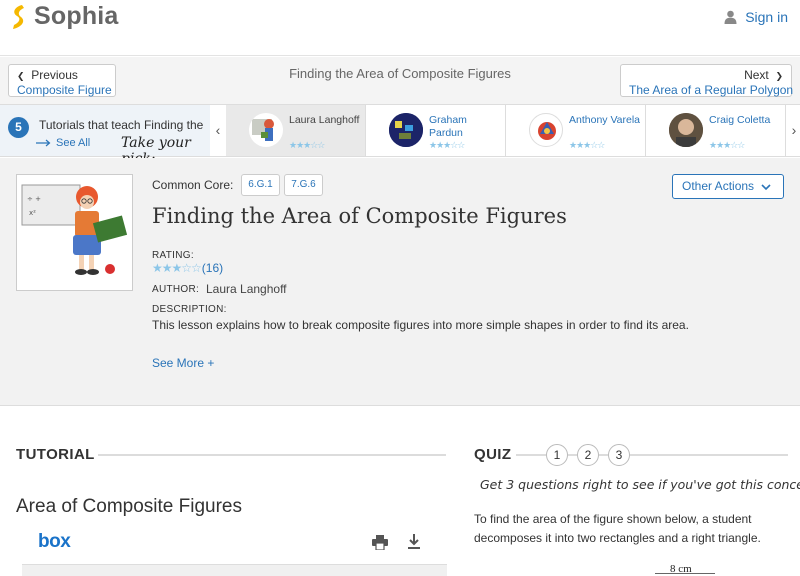  I want to click on tutor-card-craig-coletta: Craig Coletta ★★★☆☆, so click(716, 130).